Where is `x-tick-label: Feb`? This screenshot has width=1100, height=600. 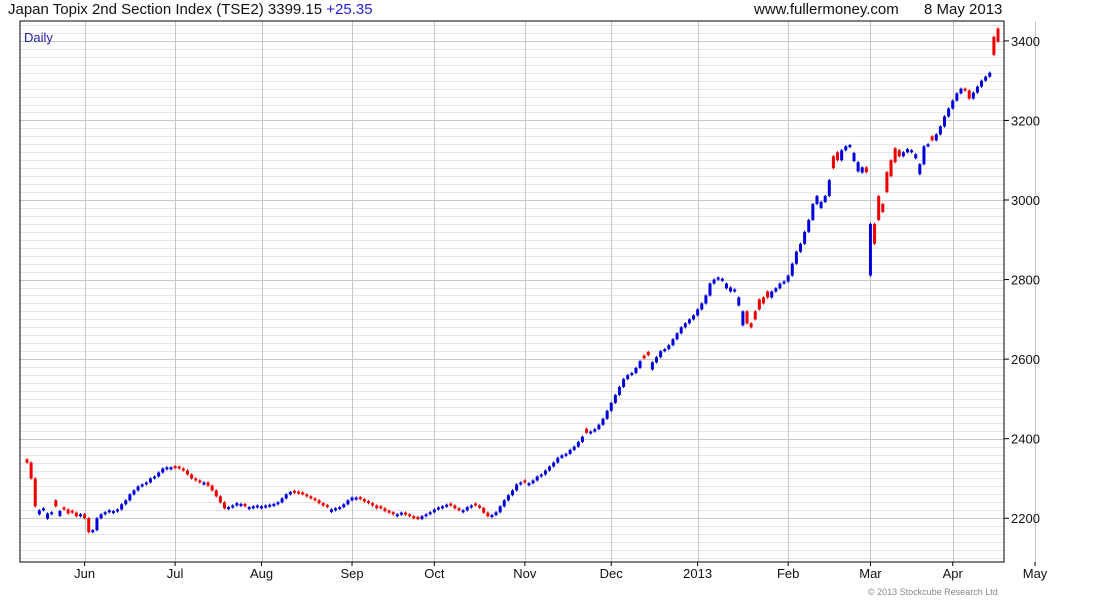
x-tick-label: Feb is located at coordinates (788, 573).